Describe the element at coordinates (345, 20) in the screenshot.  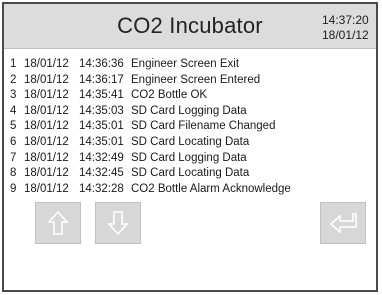
I see `clock-time: 14:37:20` at that location.